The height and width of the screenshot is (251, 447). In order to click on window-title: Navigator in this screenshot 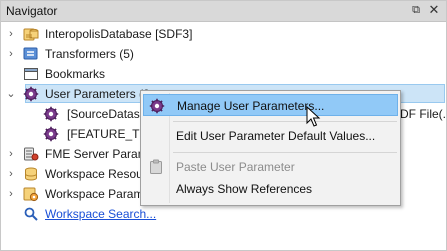, I will do `click(32, 11)`.